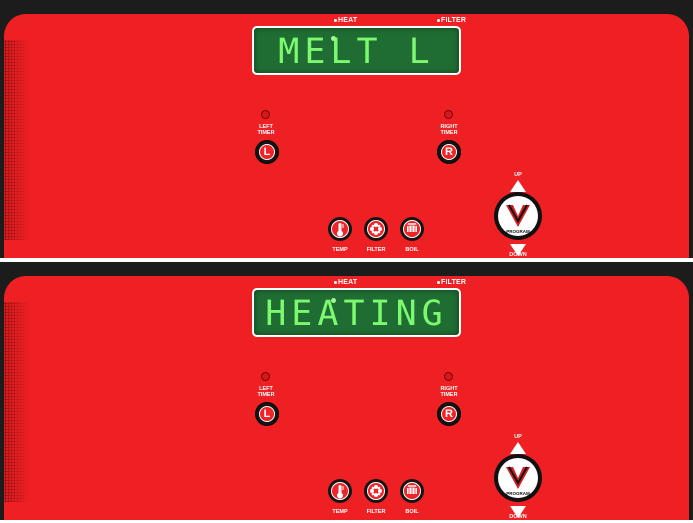 Image resolution: width=693 pixels, height=523 pixels. I want to click on display-text: MELT L, so click(356, 52).